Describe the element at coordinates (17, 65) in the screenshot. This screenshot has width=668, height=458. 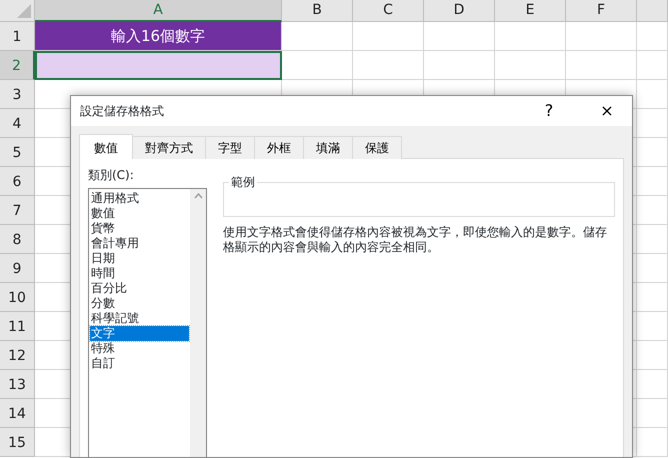
I see `row-header: 2` at that location.